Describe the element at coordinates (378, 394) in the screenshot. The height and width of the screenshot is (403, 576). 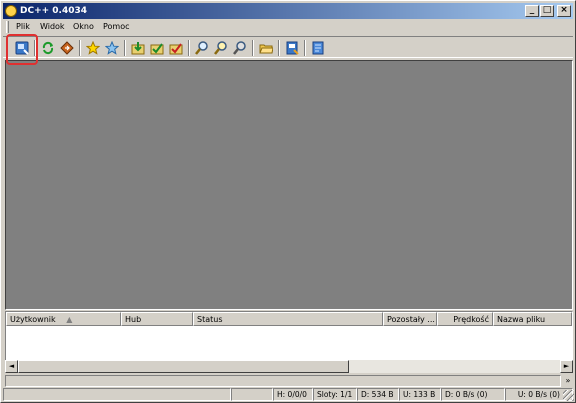
I see `status-downloaded: D: 534 B` at that location.